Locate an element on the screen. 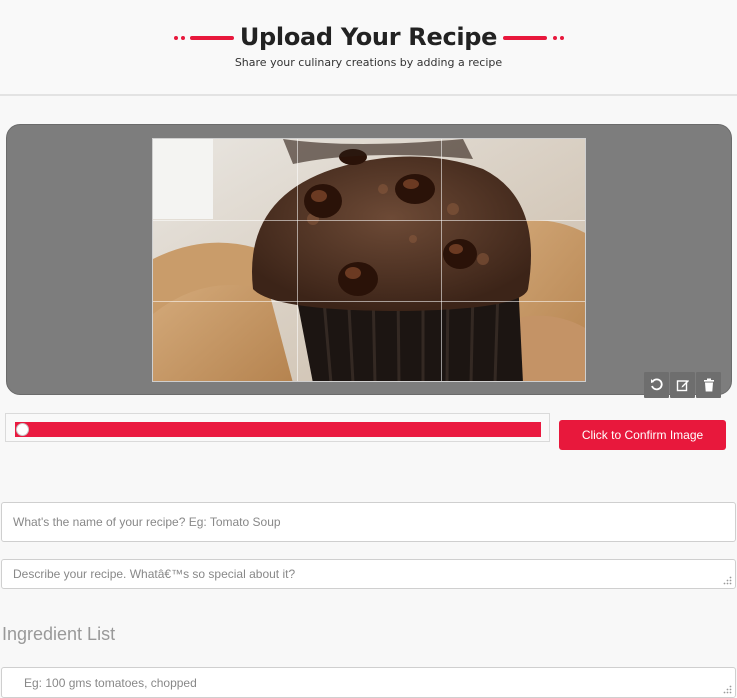 This screenshot has width=737, height=698. cropper-toolbar is located at coordinates (682, 385).